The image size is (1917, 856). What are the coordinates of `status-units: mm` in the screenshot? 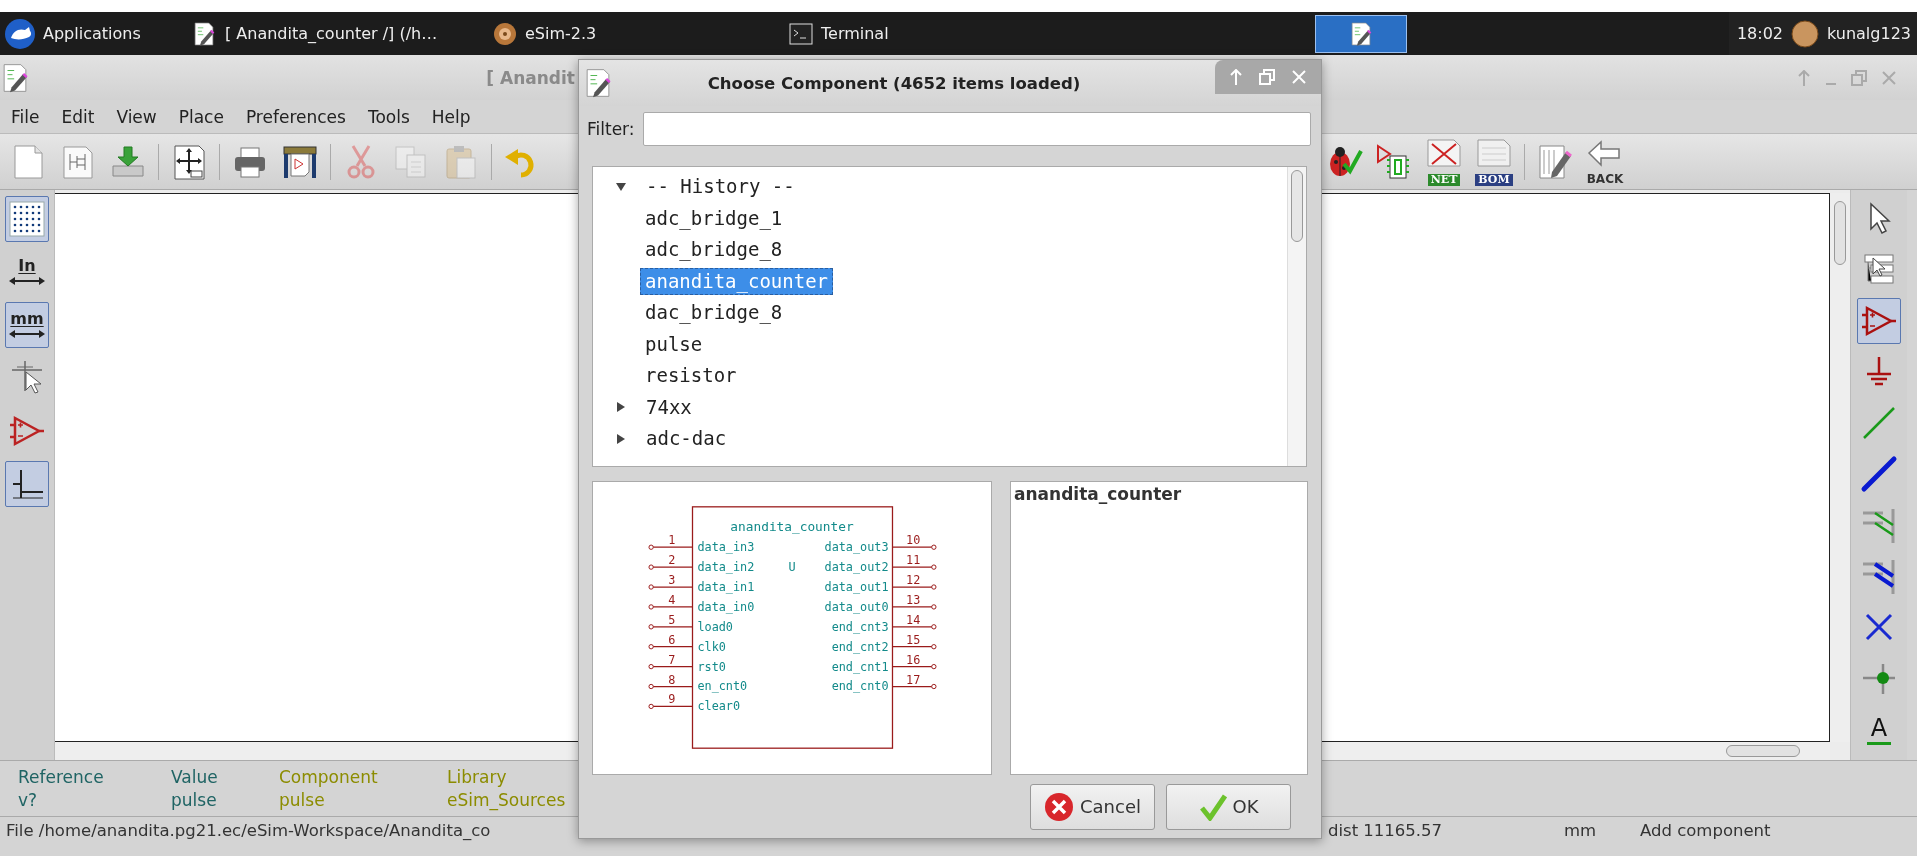 It's located at (1580, 830).